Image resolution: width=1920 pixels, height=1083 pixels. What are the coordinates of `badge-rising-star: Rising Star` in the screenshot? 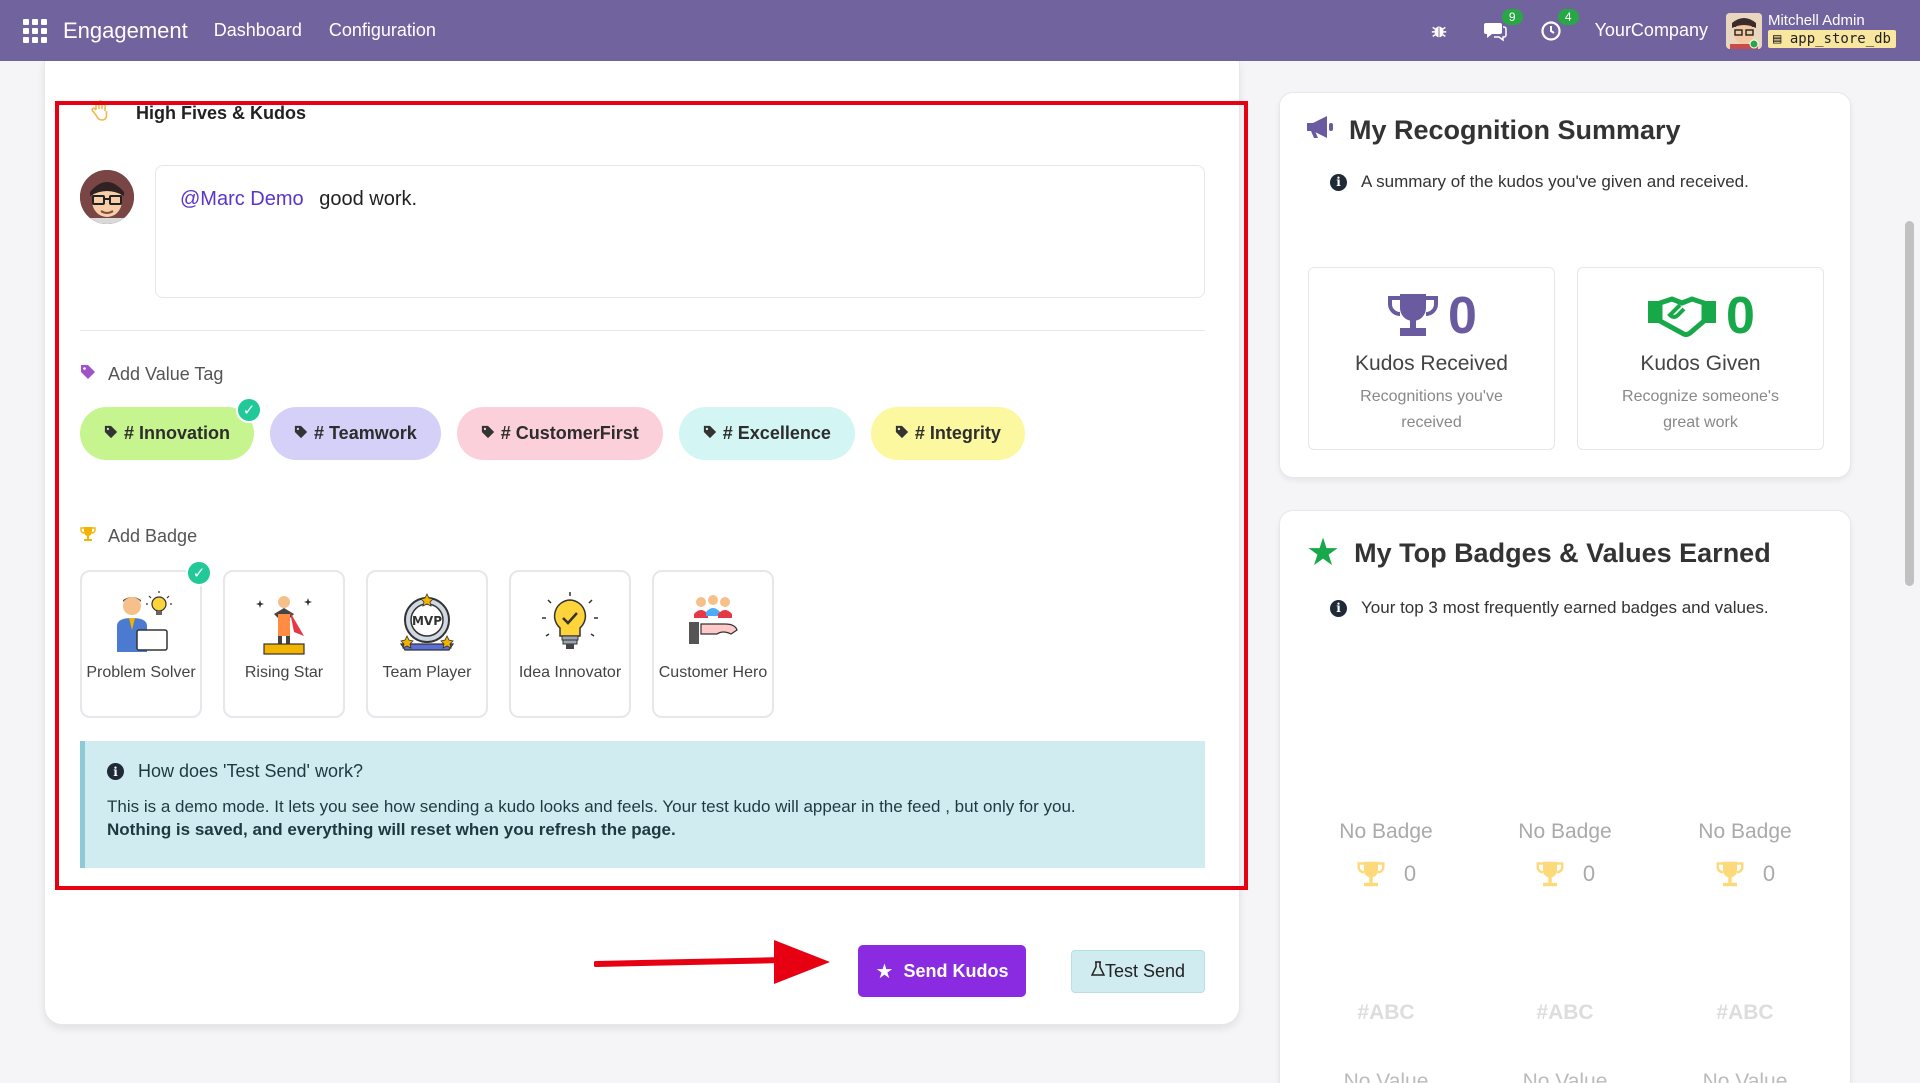 It's located at (284, 644).